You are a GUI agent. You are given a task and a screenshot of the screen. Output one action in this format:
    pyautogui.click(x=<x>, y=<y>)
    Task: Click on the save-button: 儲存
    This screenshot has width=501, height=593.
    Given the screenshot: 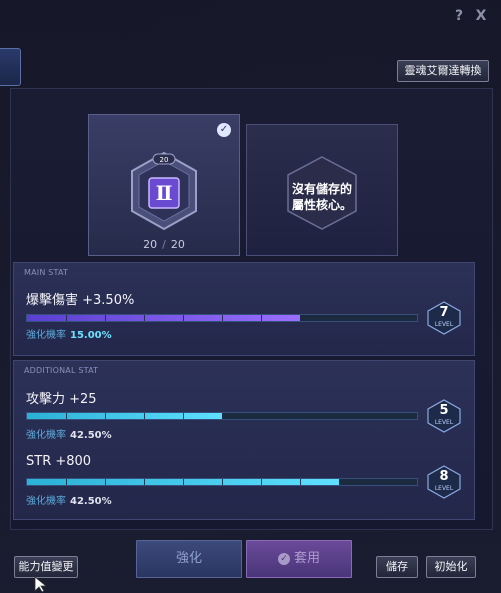 What is the action you would take?
    pyautogui.click(x=397, y=567)
    